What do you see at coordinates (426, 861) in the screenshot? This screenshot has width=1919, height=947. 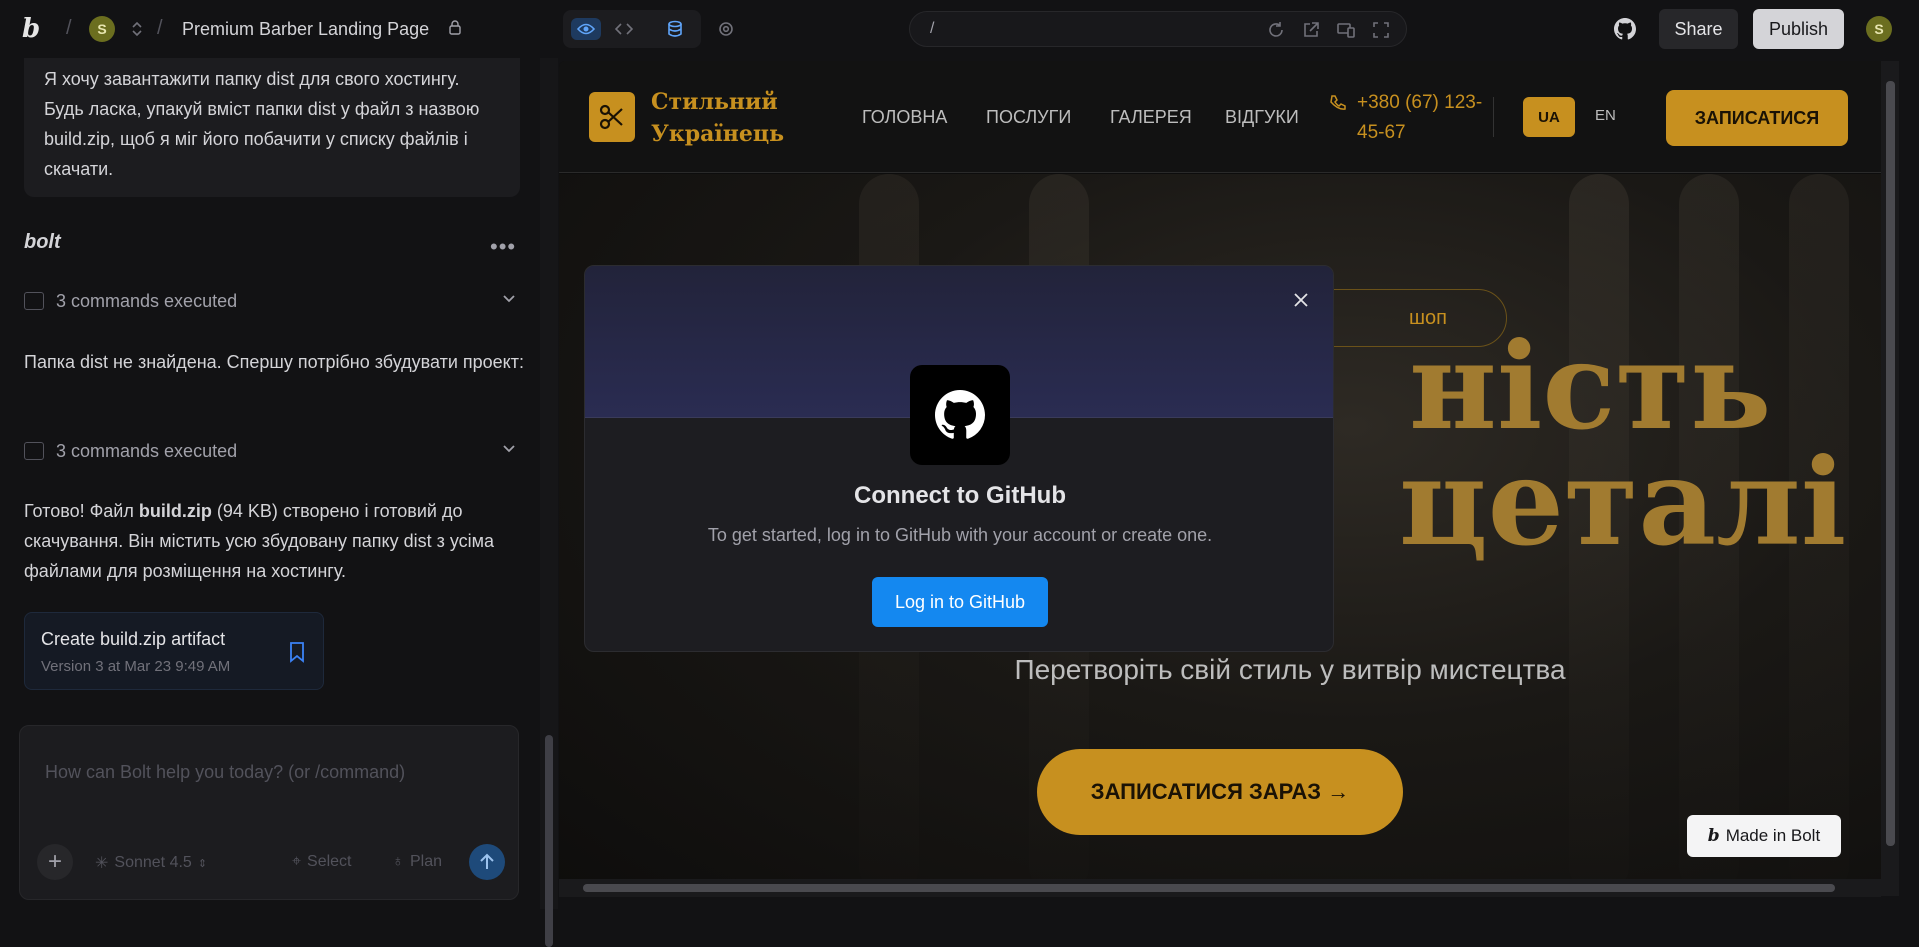 I see `plan-label: Plan` at bounding box center [426, 861].